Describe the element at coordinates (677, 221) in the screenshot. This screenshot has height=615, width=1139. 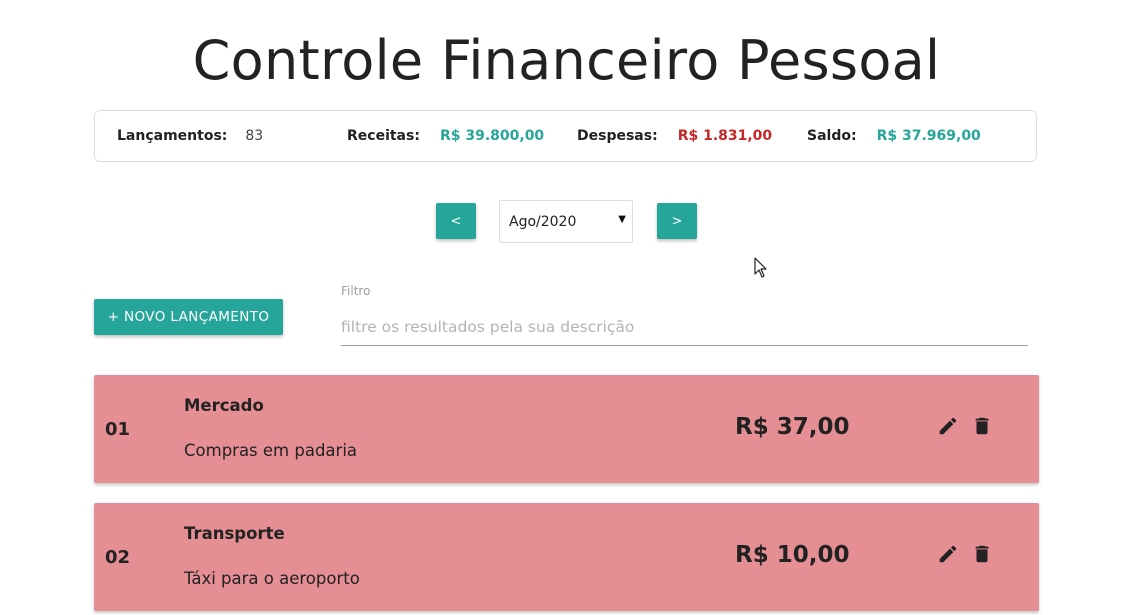
I see `next-period-button: >` at that location.